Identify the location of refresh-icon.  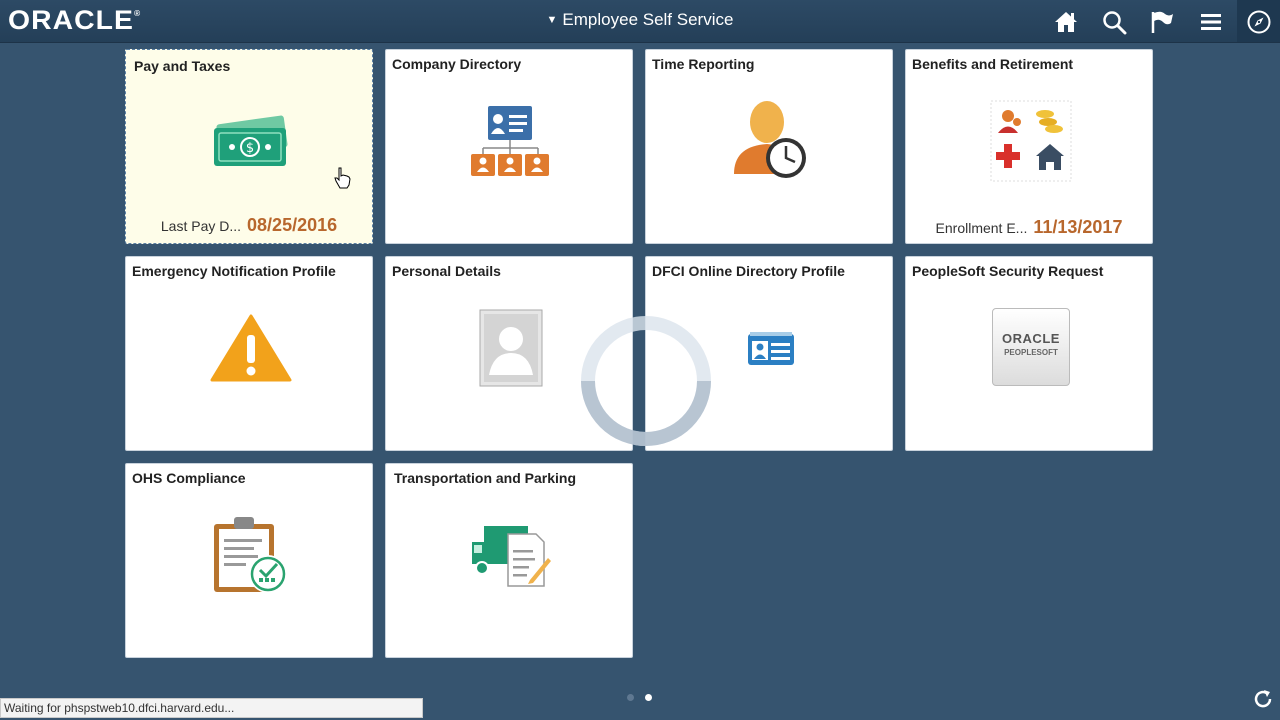
(1263, 699).